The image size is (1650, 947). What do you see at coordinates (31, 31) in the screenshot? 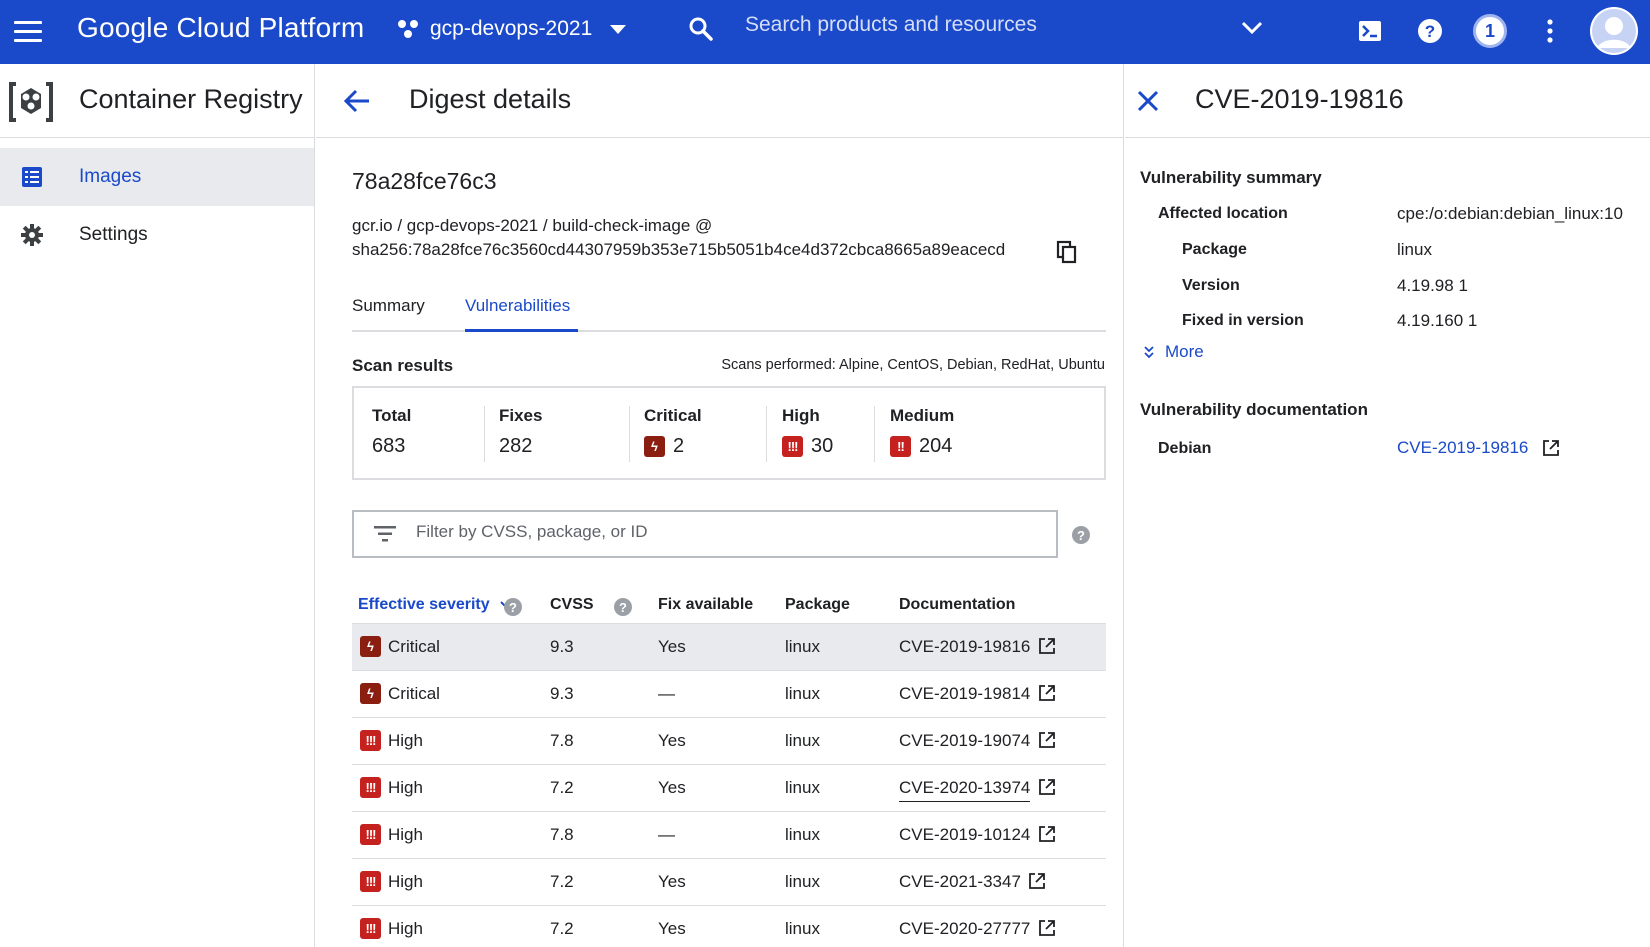
I see `hamburger-menu-icon` at bounding box center [31, 31].